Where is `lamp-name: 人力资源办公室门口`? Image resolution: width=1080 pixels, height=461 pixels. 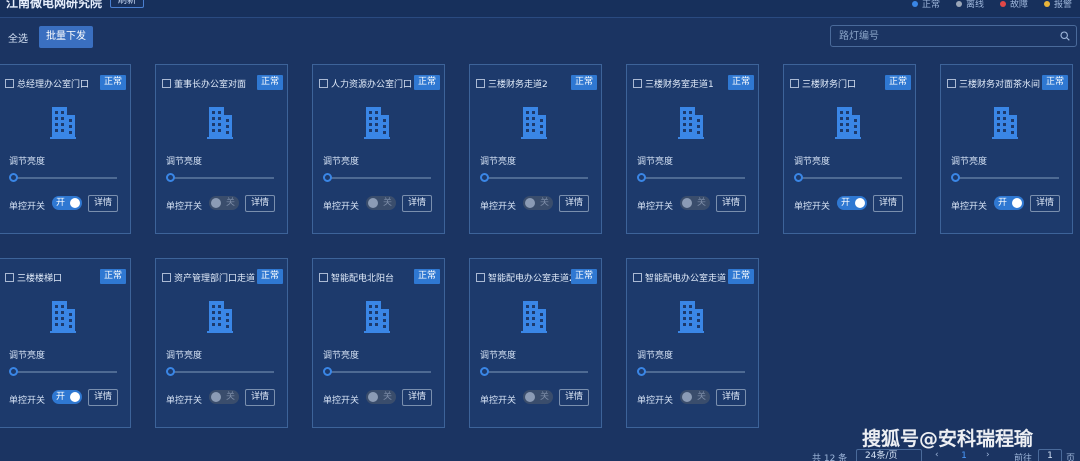 lamp-name: 人力资源办公室门口 is located at coordinates (372, 85).